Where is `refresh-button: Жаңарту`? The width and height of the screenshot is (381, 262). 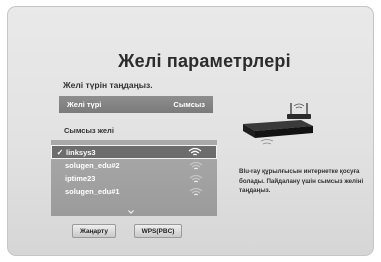 refresh-button: Жаңарту is located at coordinates (94, 231).